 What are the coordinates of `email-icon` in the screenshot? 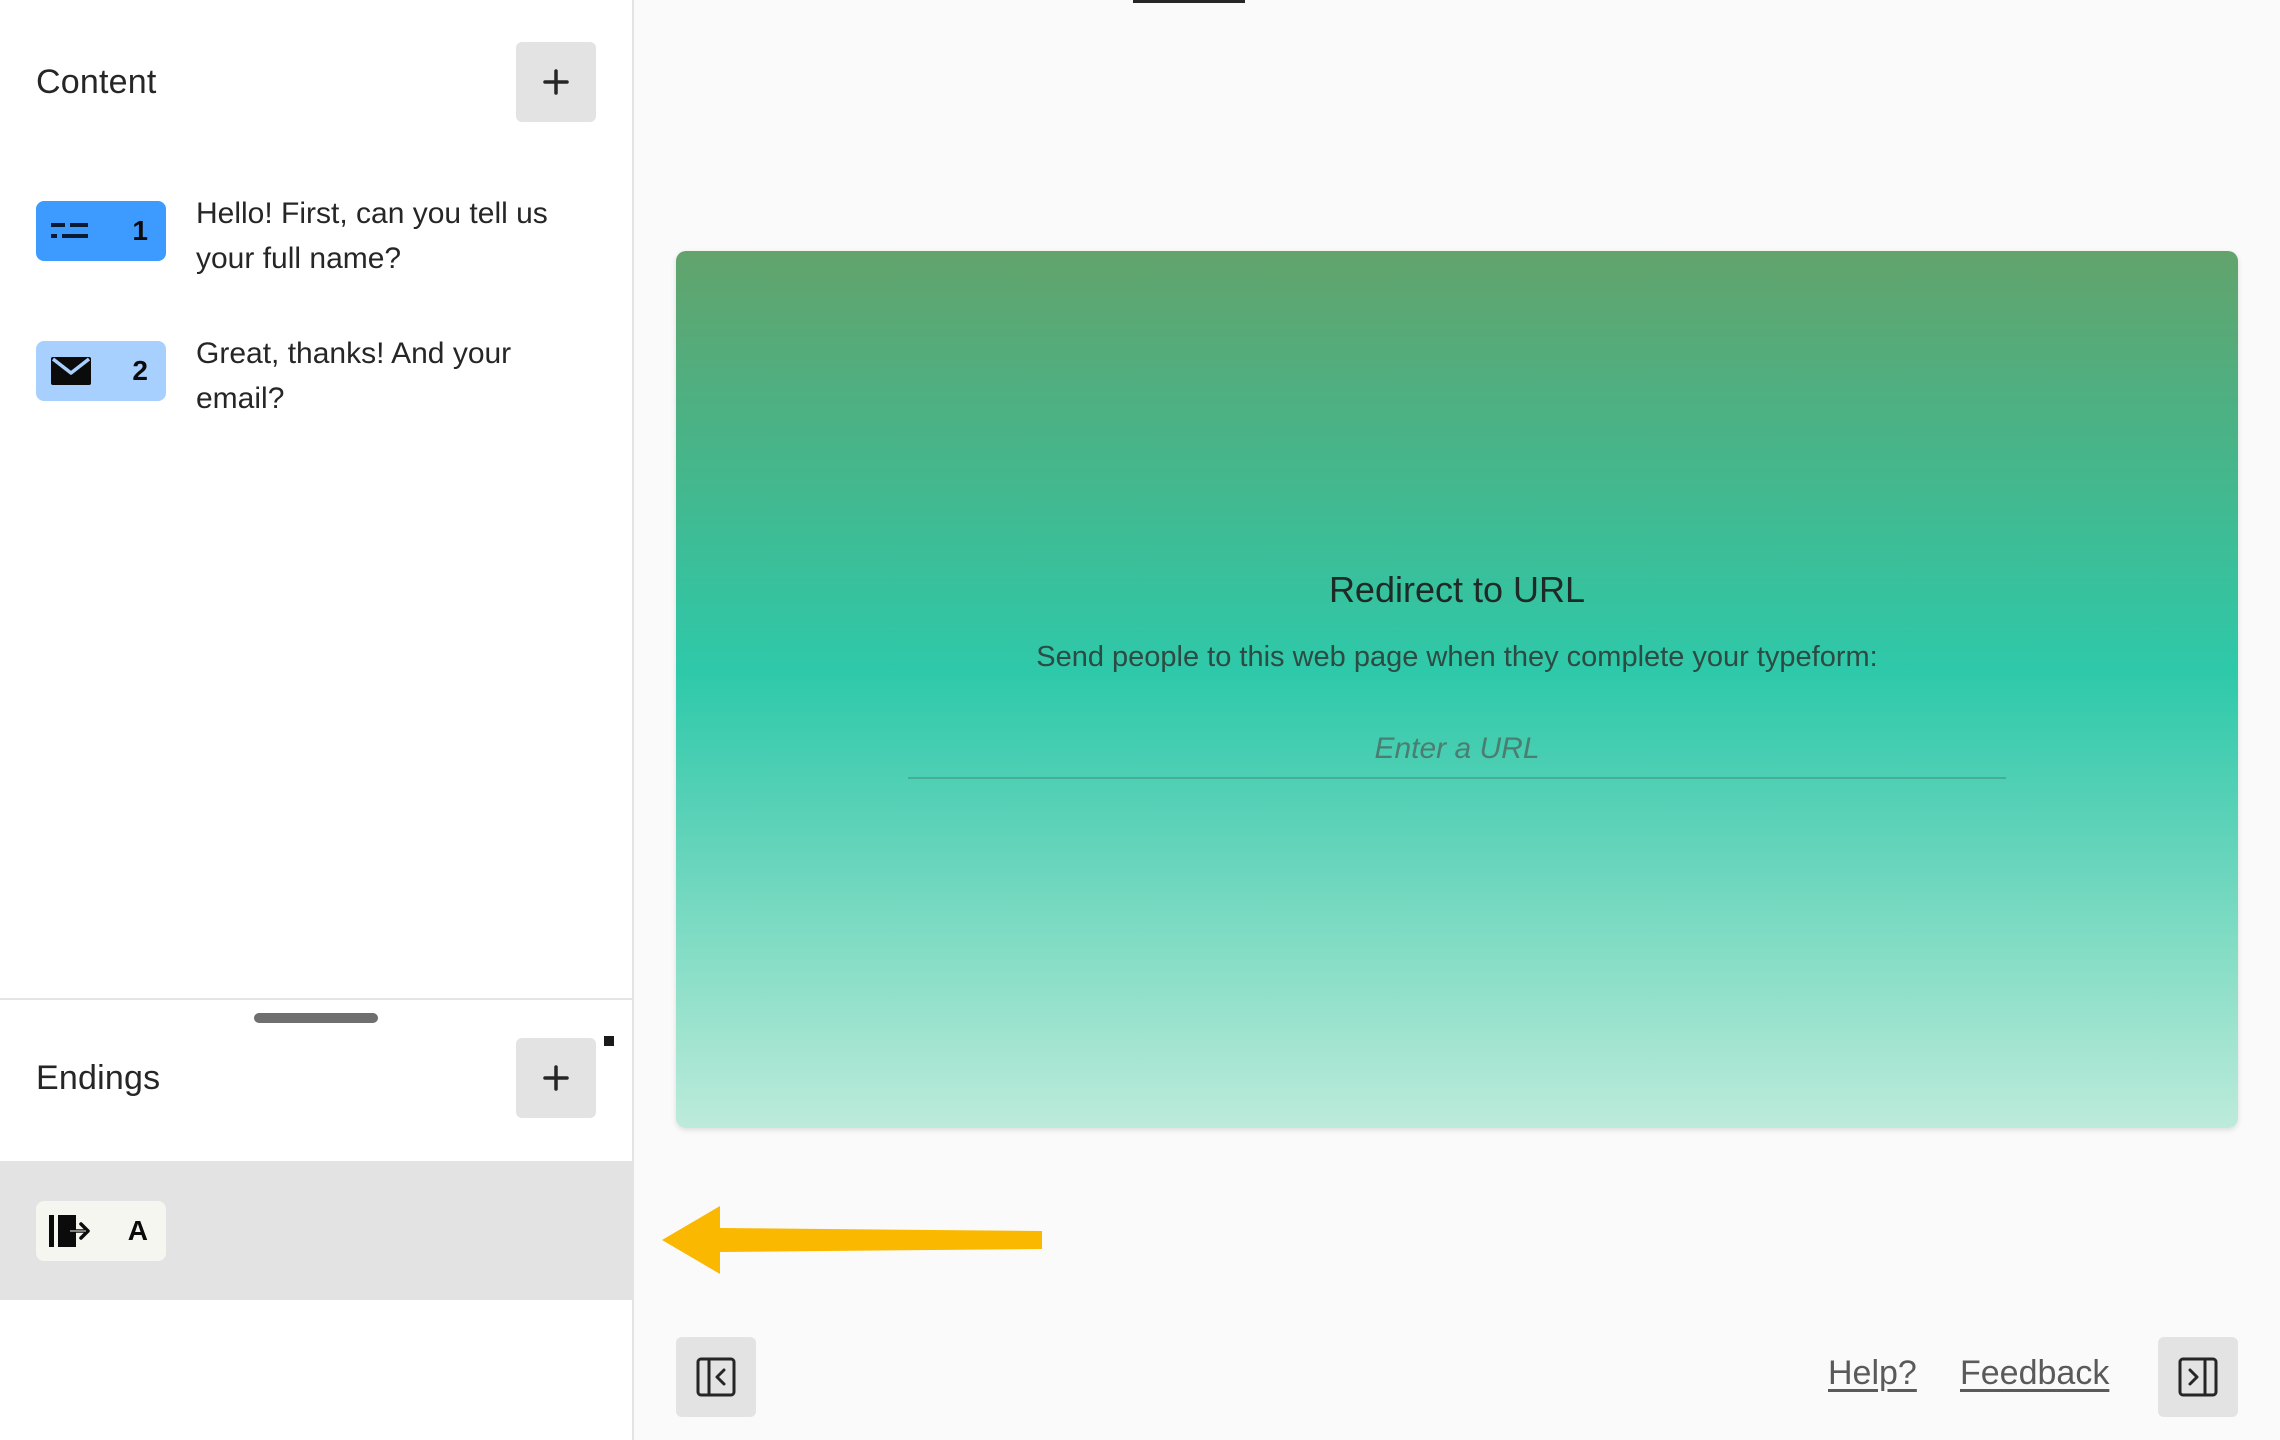 It's located at (71, 371).